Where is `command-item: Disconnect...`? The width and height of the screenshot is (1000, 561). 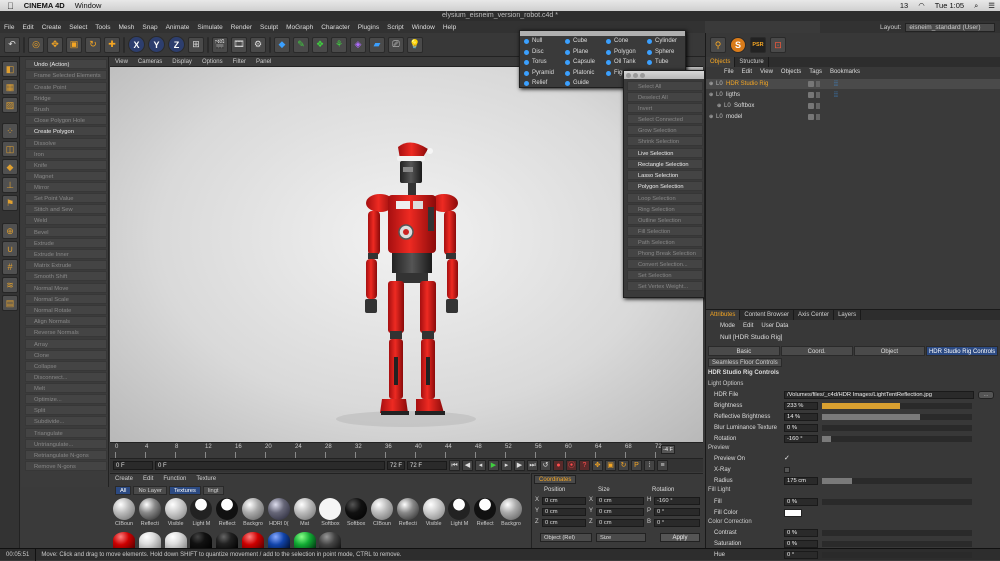 command-item: Disconnect... is located at coordinates (66, 377).